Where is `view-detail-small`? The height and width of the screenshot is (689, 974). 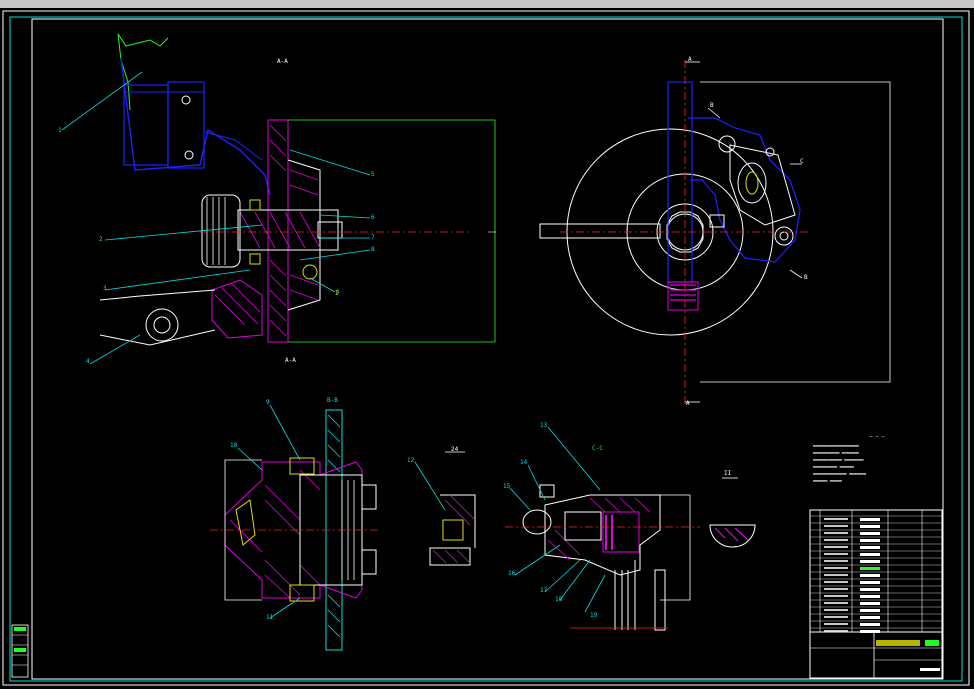
view-detail-small is located at coordinates (445, 508).